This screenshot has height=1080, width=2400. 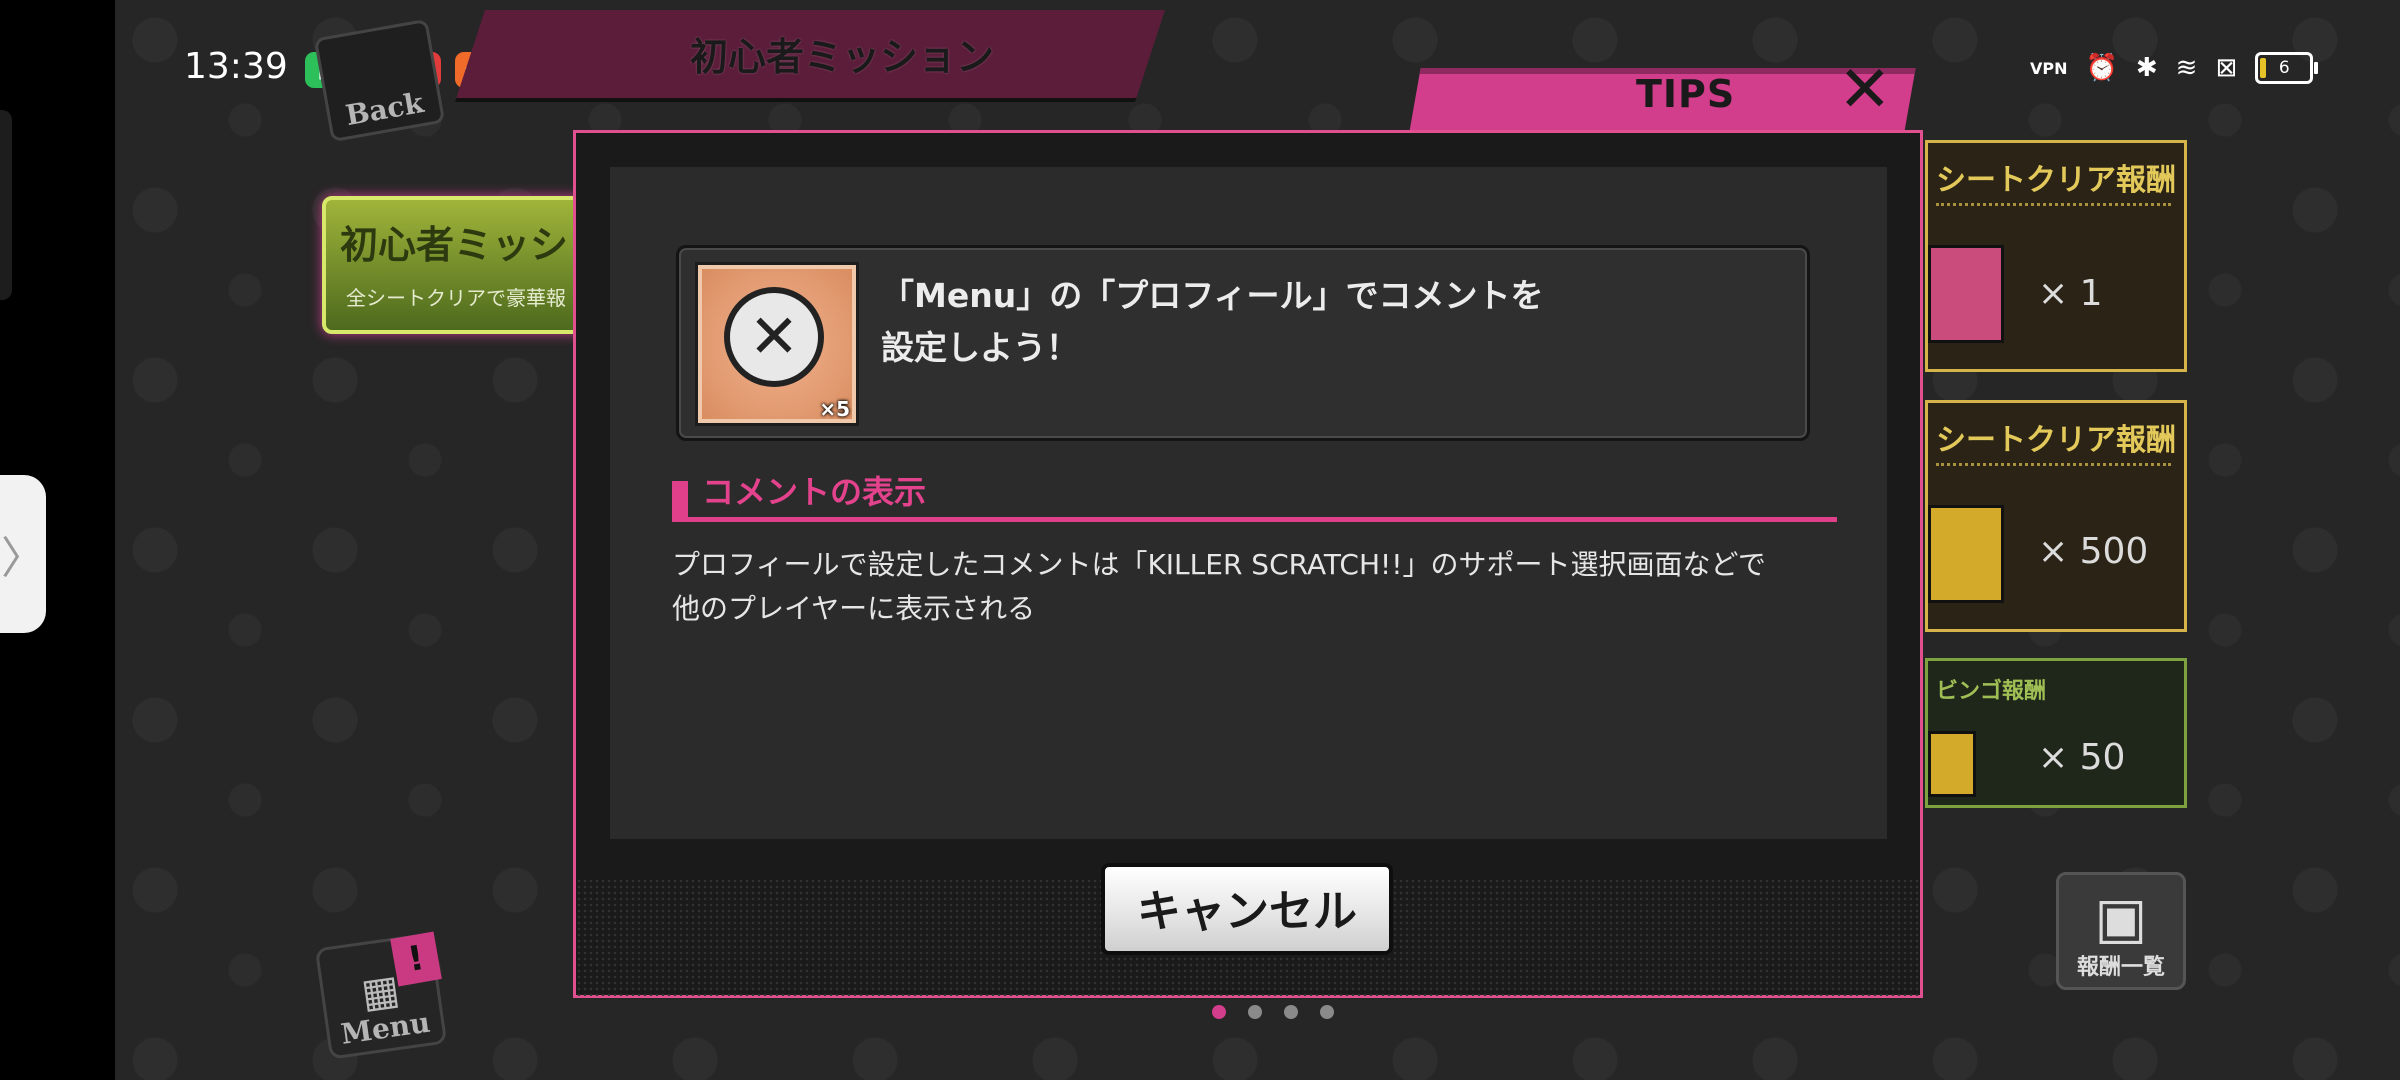 I want to click on reward-list-button: ▣ 報酬一覧, so click(x=2121, y=931).